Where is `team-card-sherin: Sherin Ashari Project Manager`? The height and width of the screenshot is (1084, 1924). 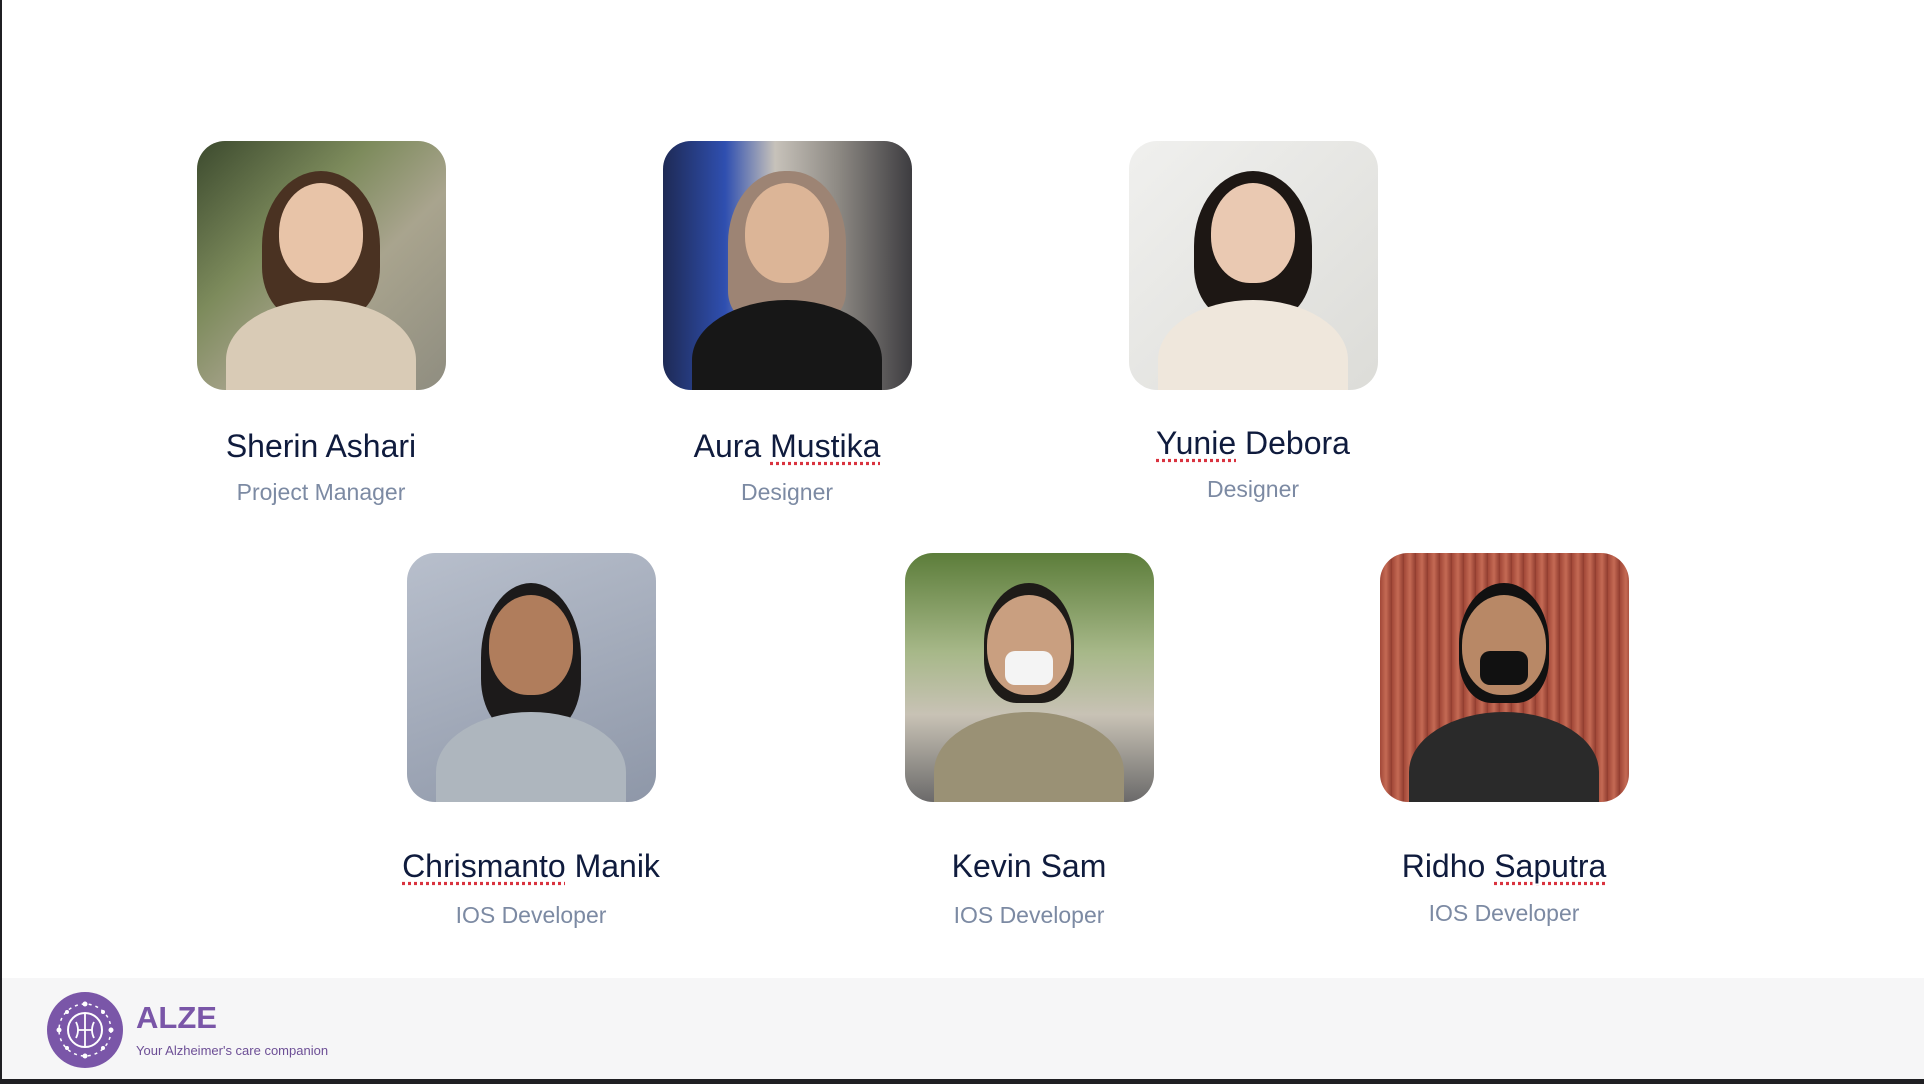
team-card-sherin: Sherin Ashari Project Manager is located at coordinates (321, 323).